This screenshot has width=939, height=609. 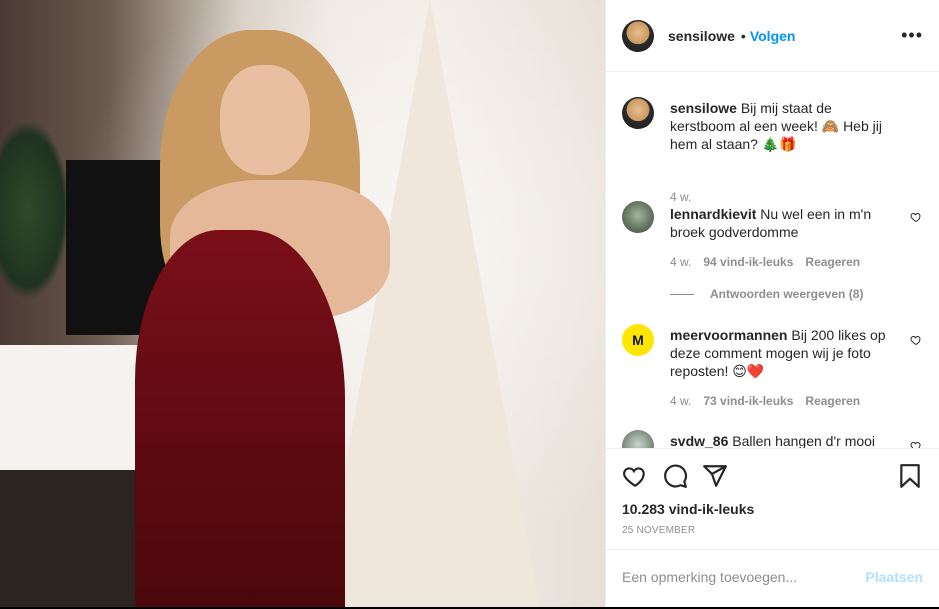 What do you see at coordinates (910, 476) in the screenshot?
I see `bookmark-icon` at bounding box center [910, 476].